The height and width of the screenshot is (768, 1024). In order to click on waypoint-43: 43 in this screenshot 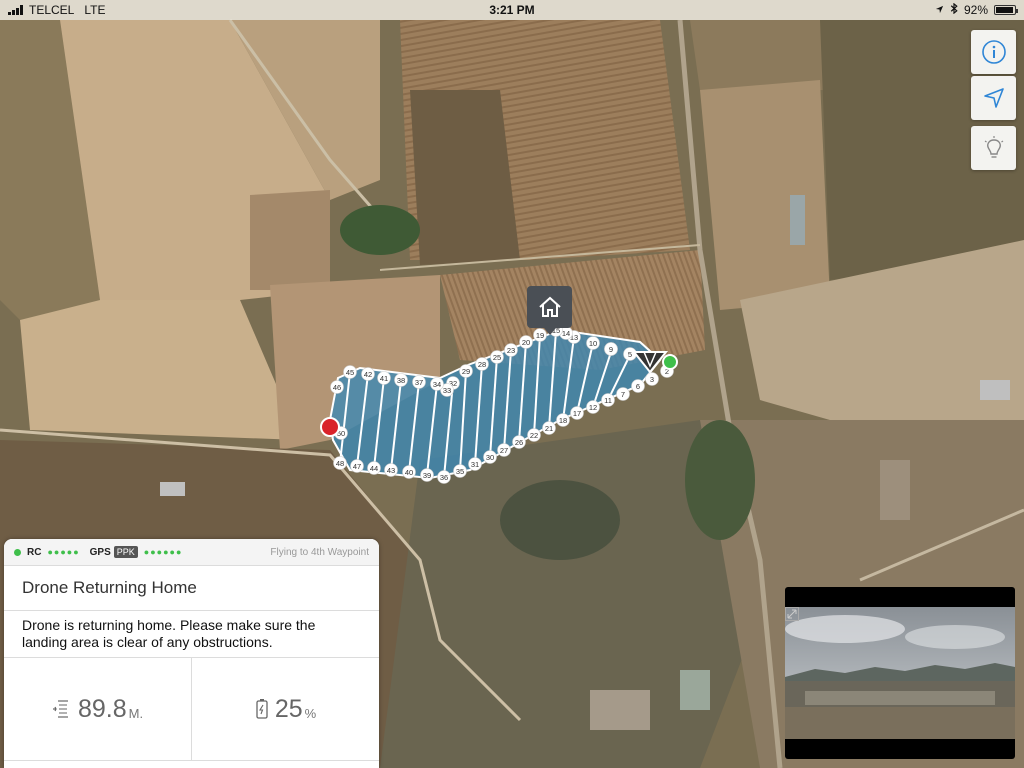, I will do `click(391, 470)`.